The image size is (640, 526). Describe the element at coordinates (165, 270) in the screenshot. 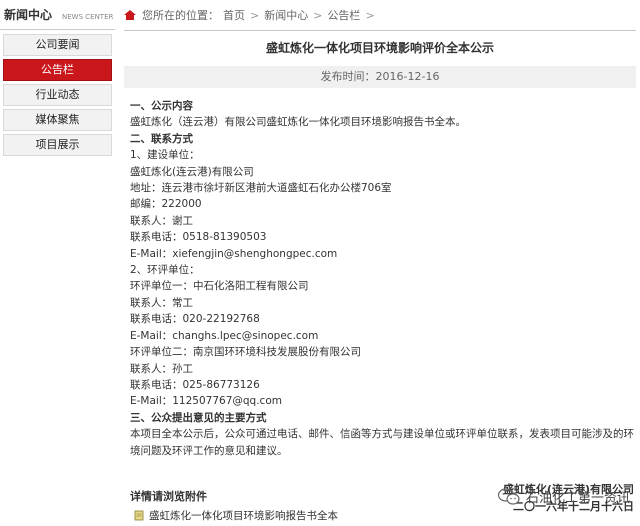

I see `body-line: 2、环评单位：` at that location.